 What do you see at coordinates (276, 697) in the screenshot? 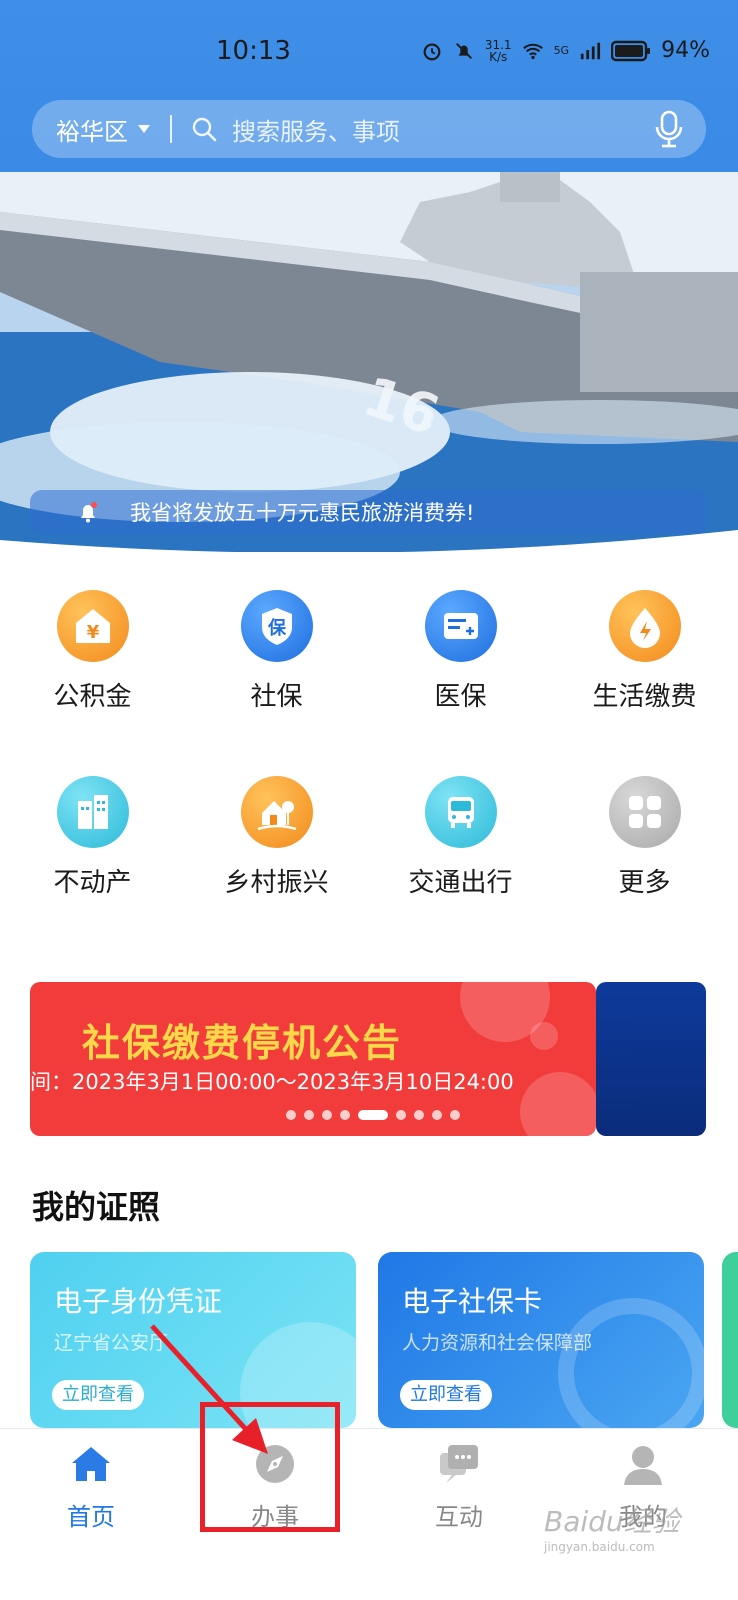
I see `service-label: 社保` at bounding box center [276, 697].